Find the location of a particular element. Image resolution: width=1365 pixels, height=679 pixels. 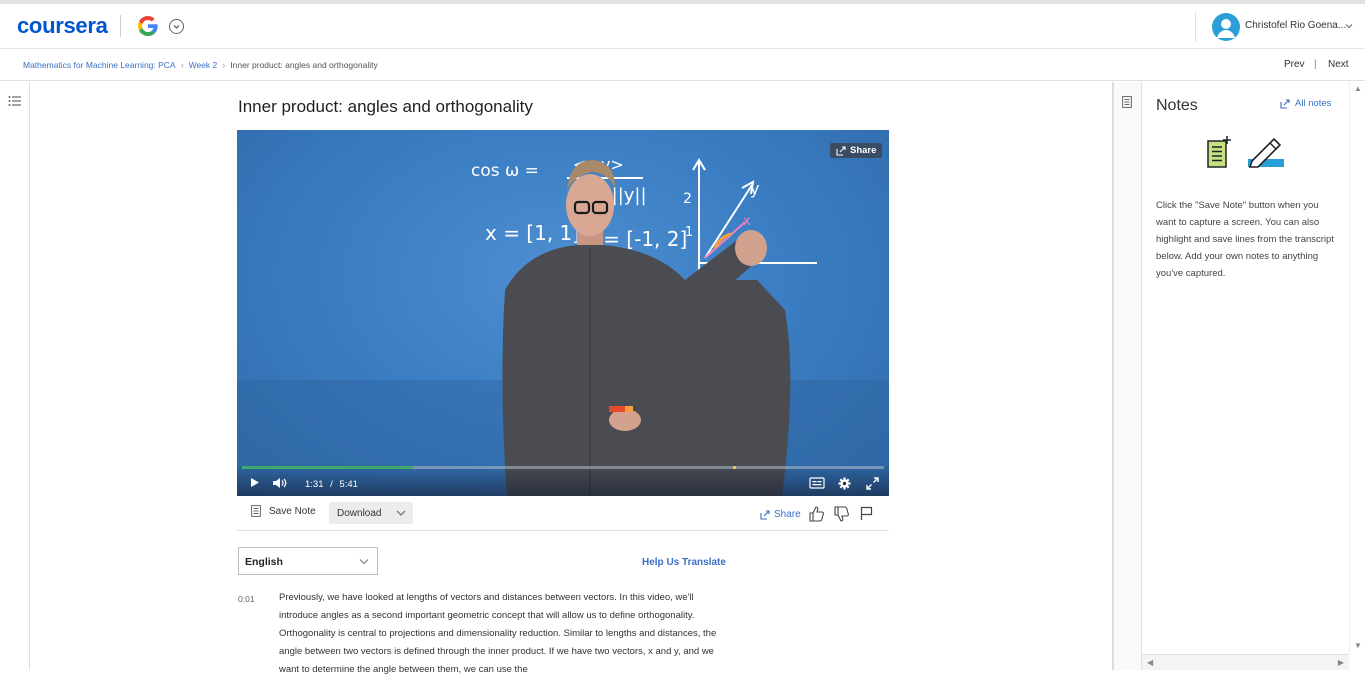

board-vector-x: x = [1, 1] is located at coordinates (532, 233).